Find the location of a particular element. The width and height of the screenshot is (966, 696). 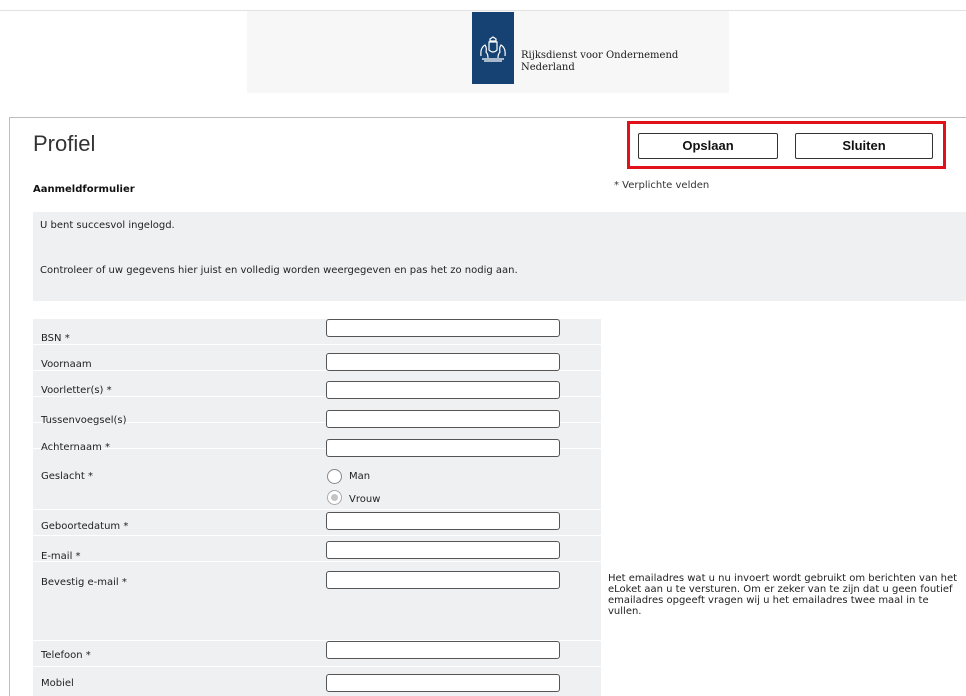

confirm-email-input is located at coordinates (443, 580).